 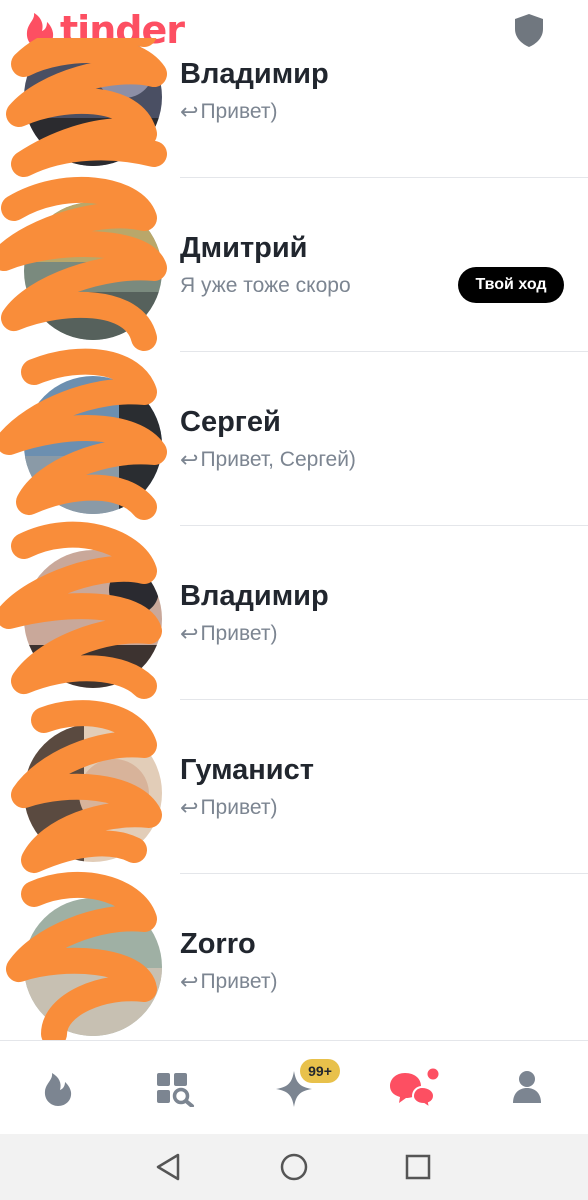 I want to click on recents-button, so click(x=418, y=1167).